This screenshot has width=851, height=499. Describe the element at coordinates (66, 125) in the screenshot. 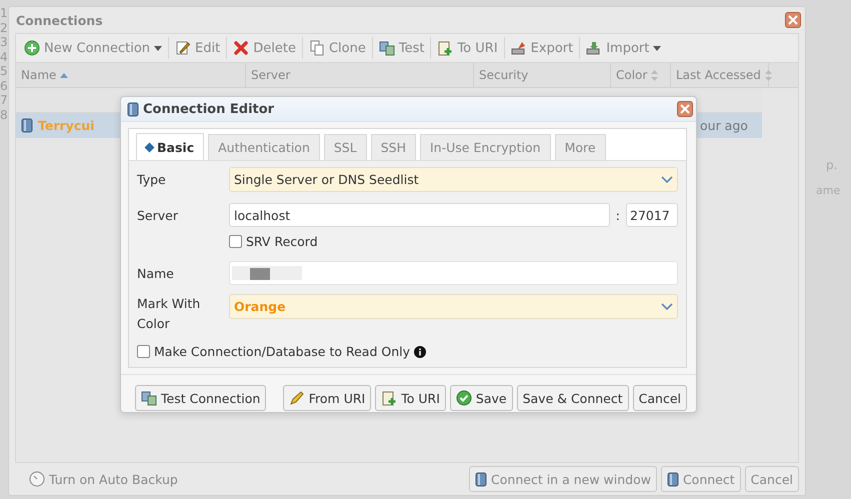

I see `connection-name: Terrycui` at that location.